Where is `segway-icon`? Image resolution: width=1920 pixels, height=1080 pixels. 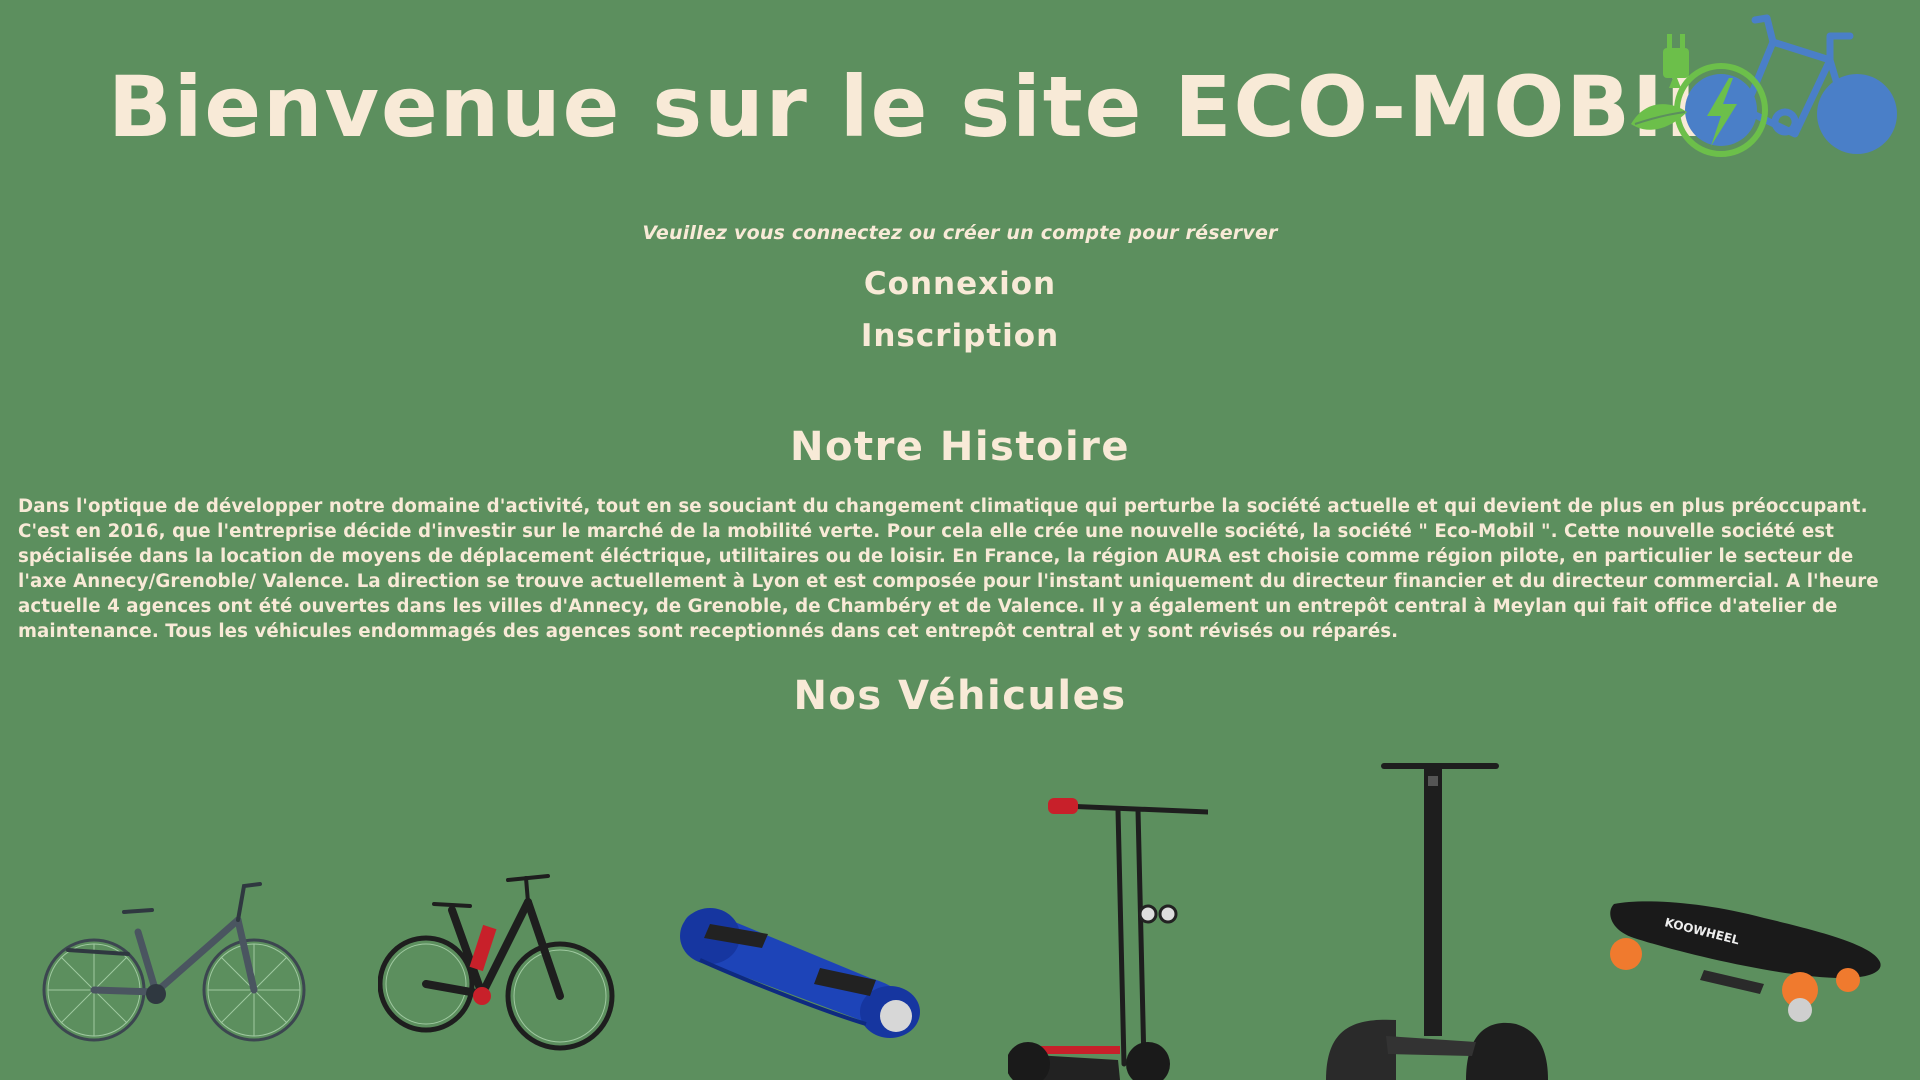 segway-icon is located at coordinates (1436, 918).